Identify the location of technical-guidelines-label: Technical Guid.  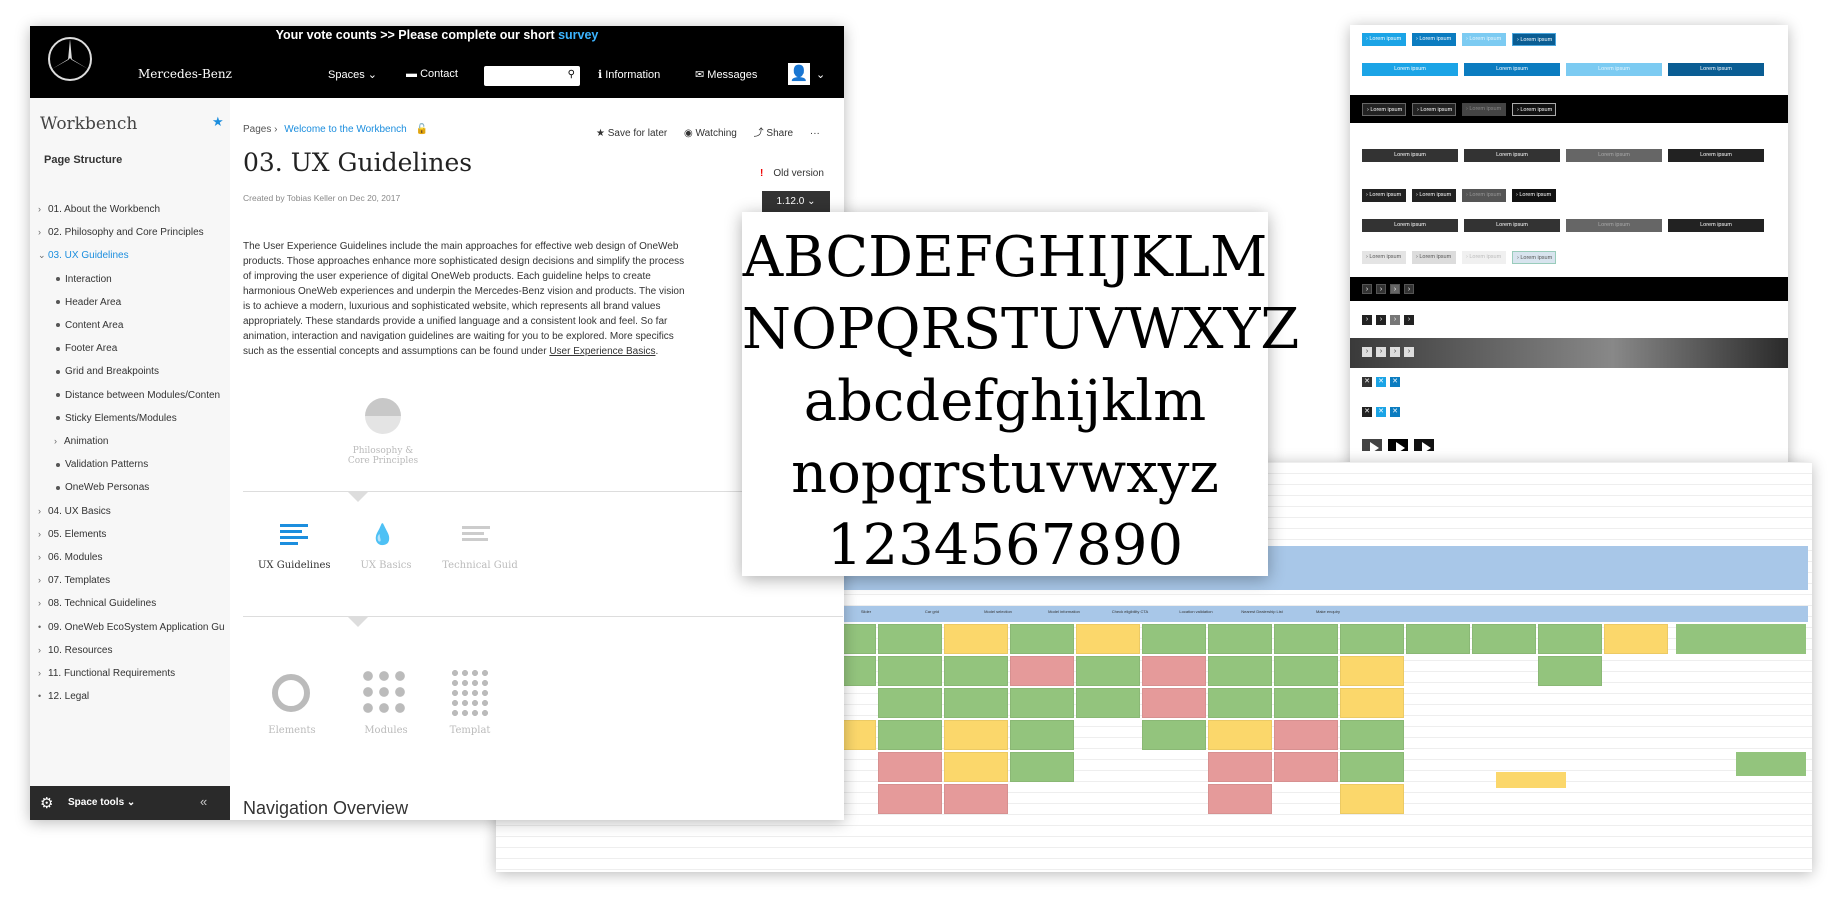
(480, 565).